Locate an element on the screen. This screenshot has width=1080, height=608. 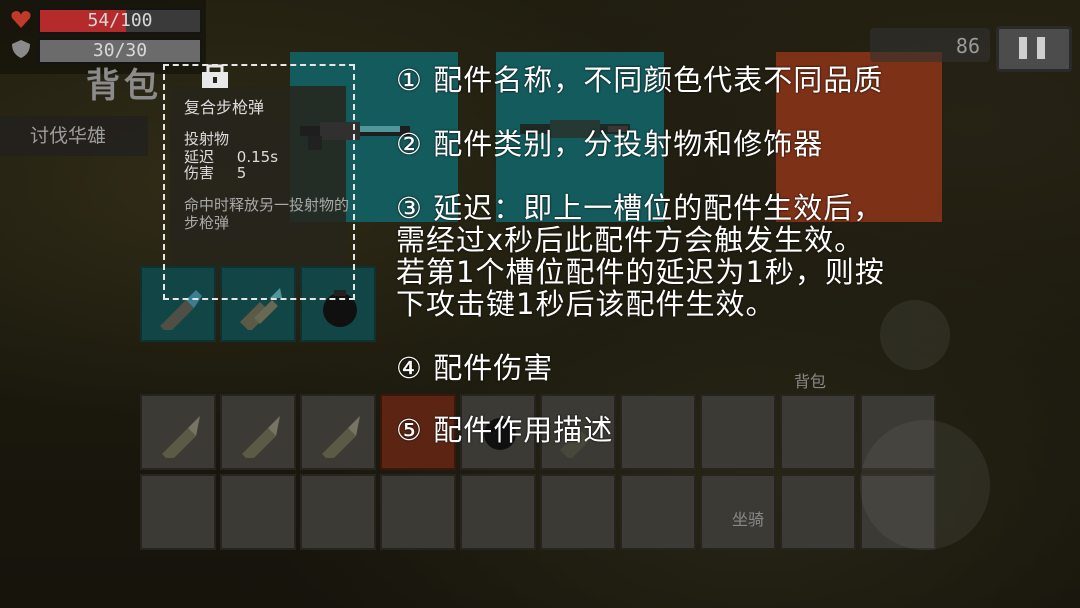
shield-icon is located at coordinates (21, 49).